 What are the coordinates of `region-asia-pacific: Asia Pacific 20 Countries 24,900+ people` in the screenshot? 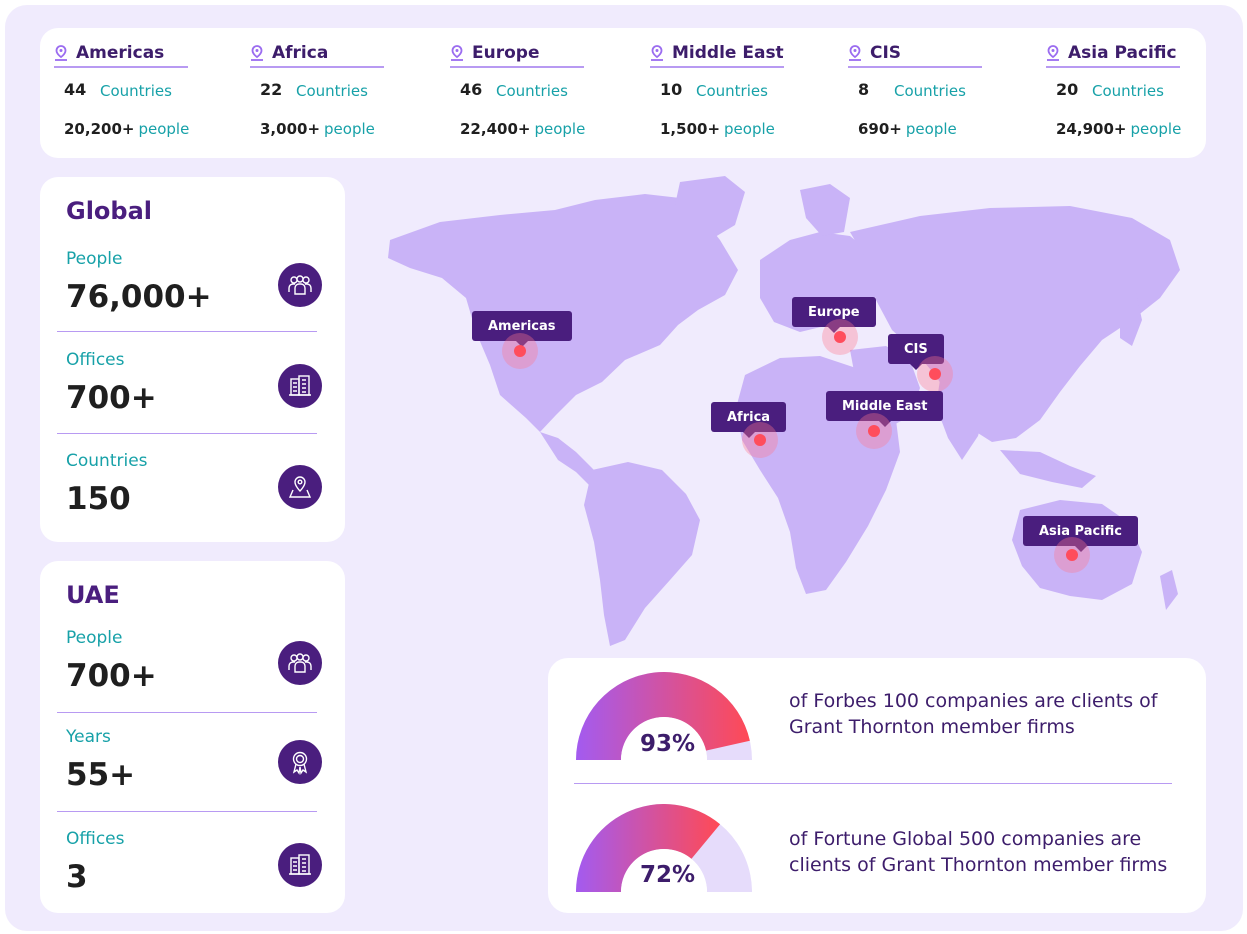 It's located at (1122, 93).